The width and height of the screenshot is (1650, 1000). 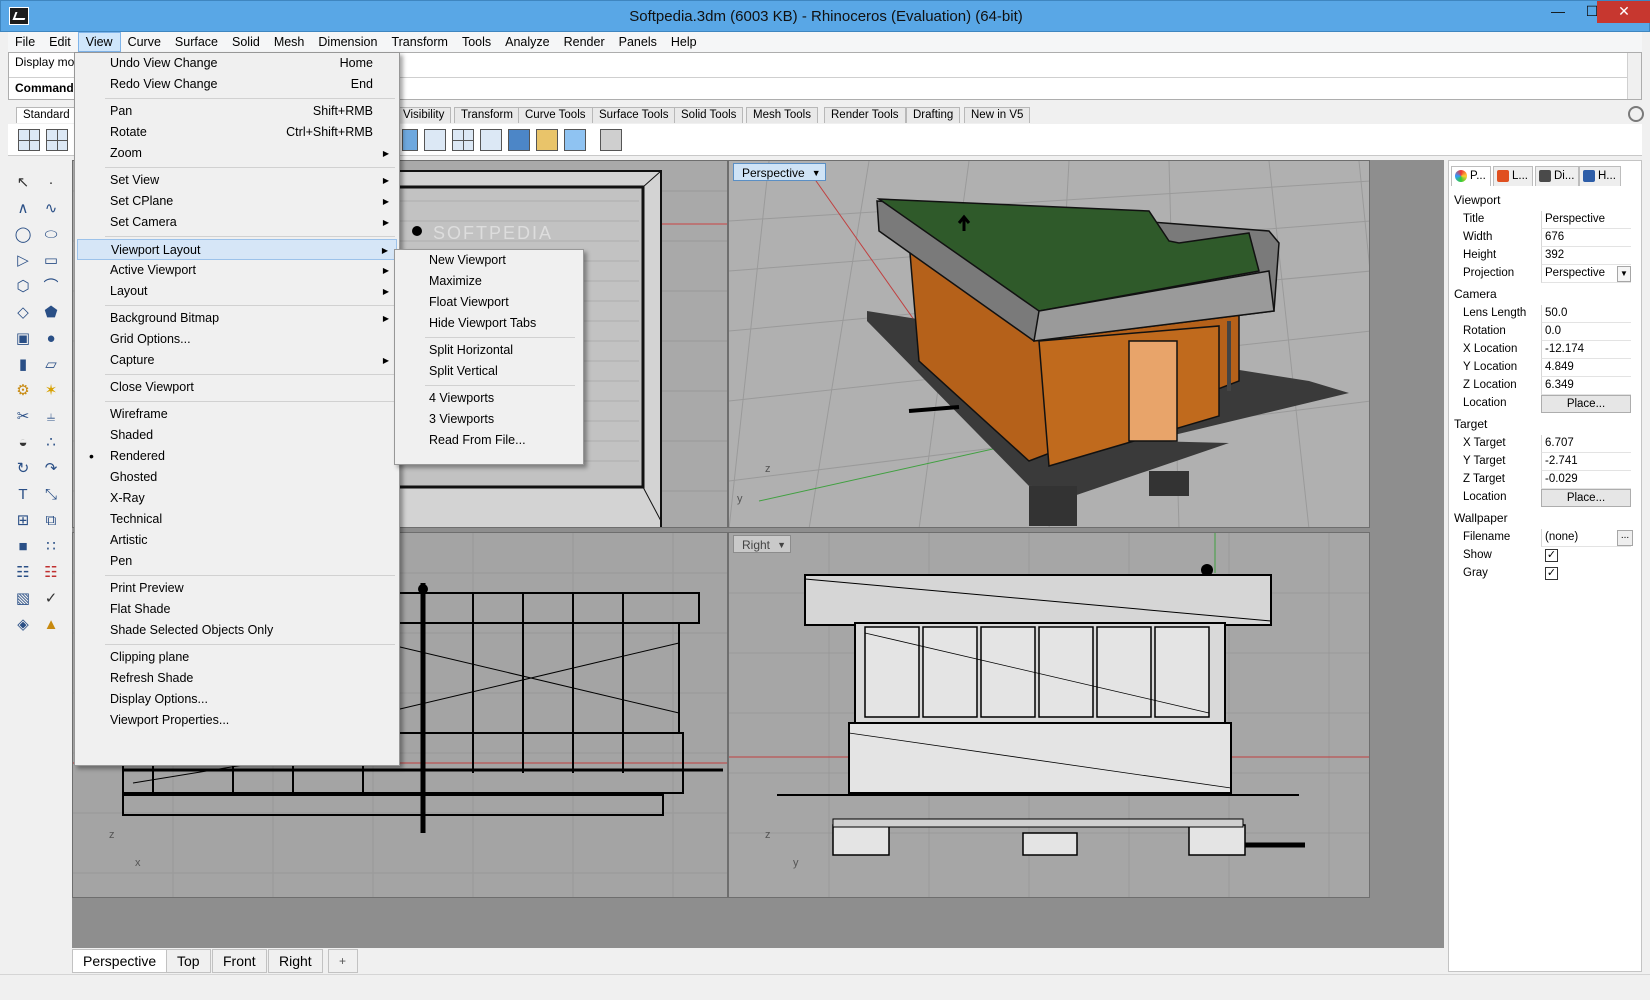 What do you see at coordinates (476, 42) in the screenshot?
I see `menu-tools: Tools` at bounding box center [476, 42].